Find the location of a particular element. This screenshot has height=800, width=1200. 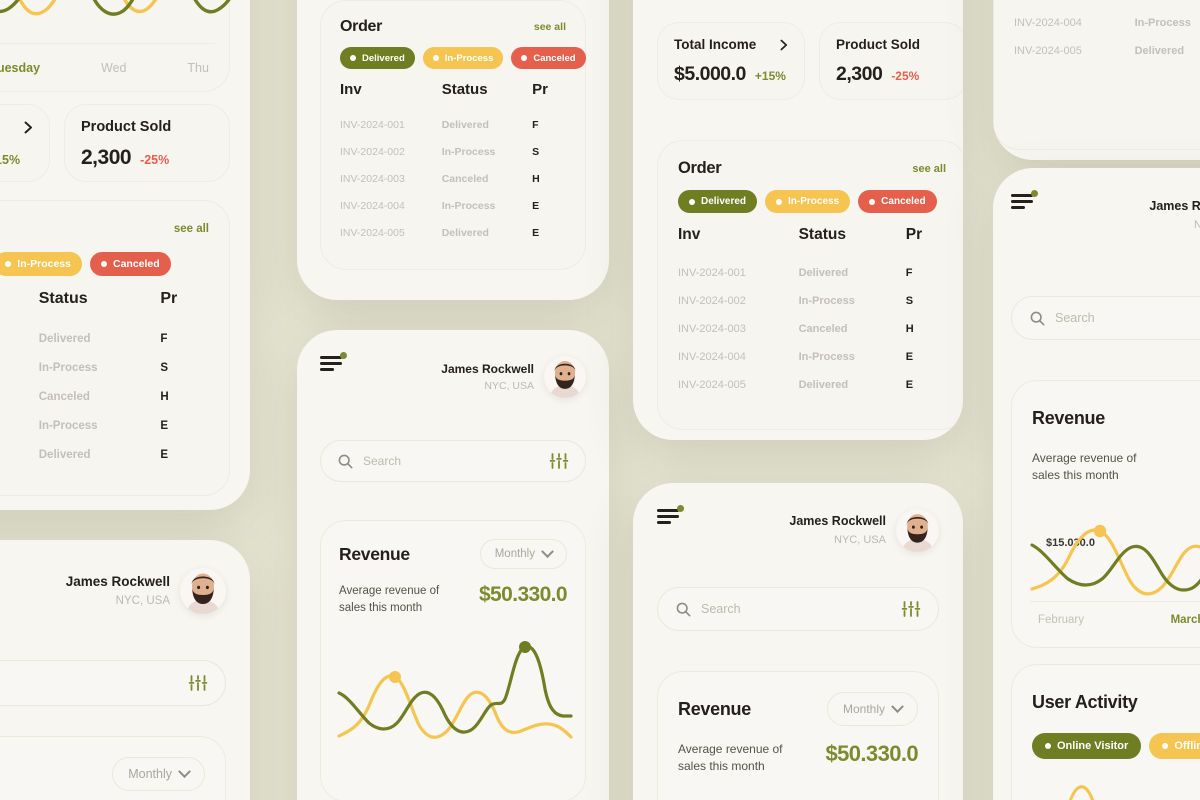

order-inv: INV-2024-001 is located at coordinates (19, 338).